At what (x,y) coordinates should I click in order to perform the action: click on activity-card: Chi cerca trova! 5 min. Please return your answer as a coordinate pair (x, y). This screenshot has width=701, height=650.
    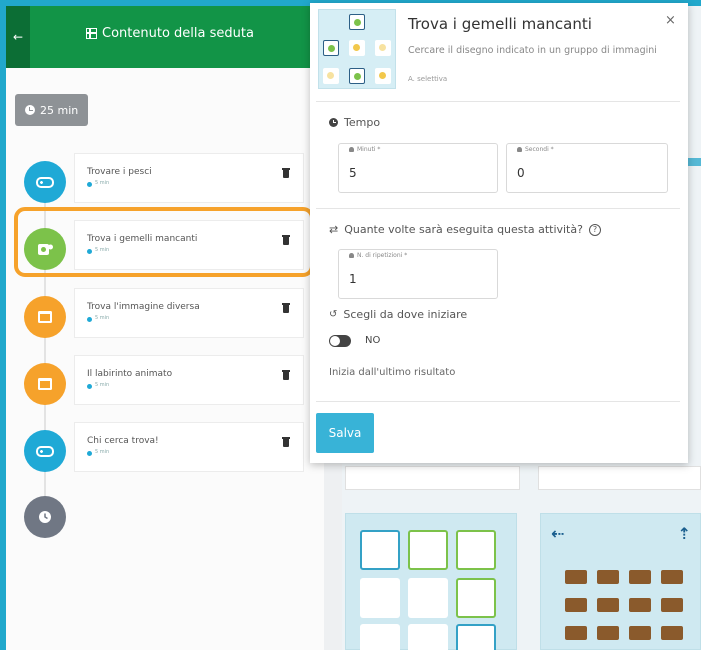
    Looking at the image, I should click on (189, 447).